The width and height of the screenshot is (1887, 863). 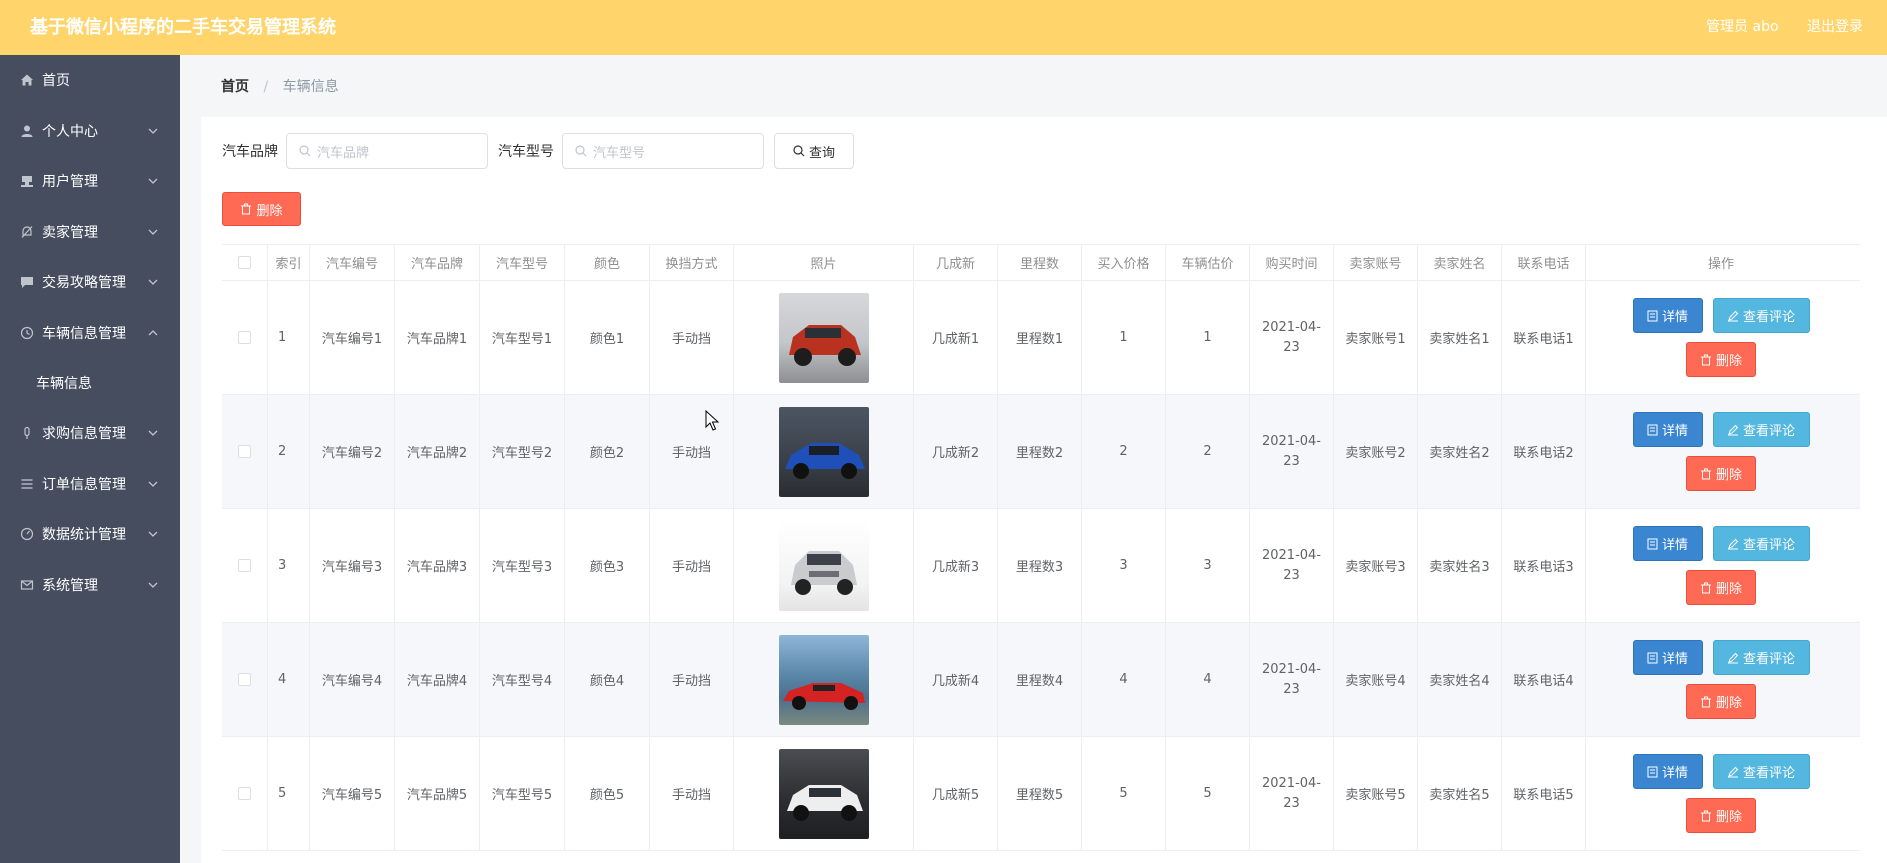 I want to click on header-select-all, so click(x=245, y=262).